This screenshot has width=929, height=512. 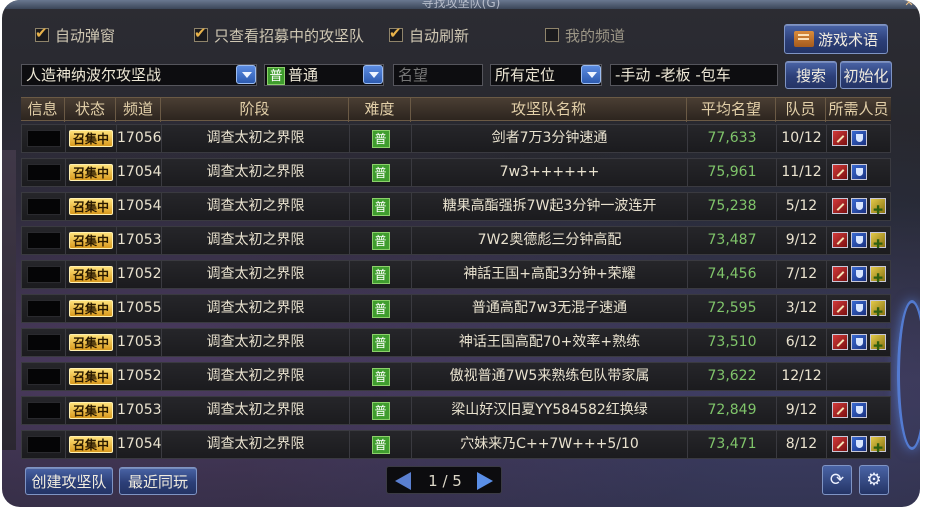 I want to click on col-header-stage: 阶段, so click(x=255, y=110).